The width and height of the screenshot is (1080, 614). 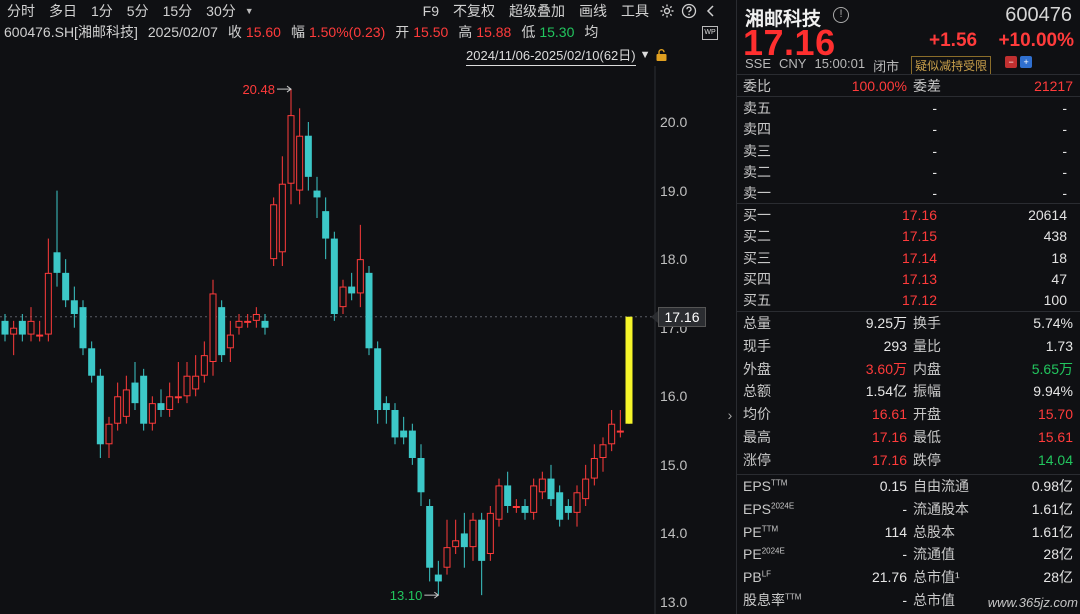 I want to click on lock-icon, so click(x=661, y=55).